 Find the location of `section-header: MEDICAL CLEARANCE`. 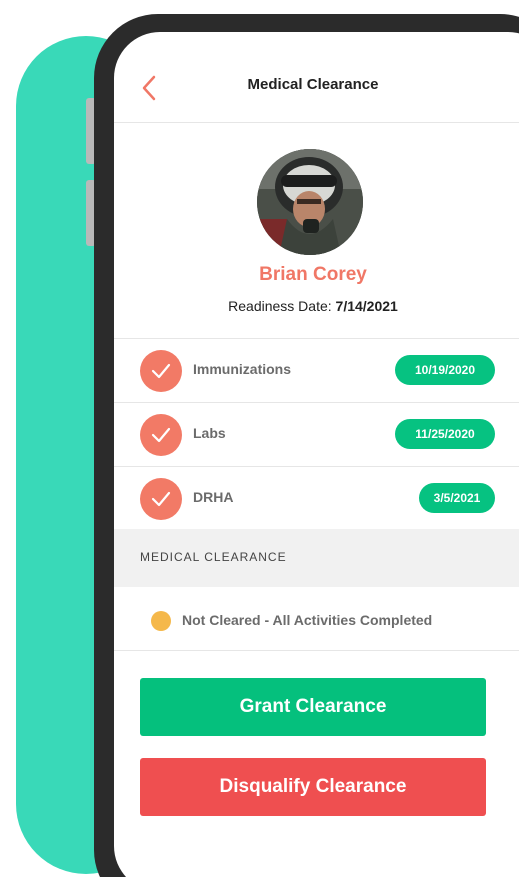

section-header: MEDICAL CLEARANCE is located at coordinates (316, 558).